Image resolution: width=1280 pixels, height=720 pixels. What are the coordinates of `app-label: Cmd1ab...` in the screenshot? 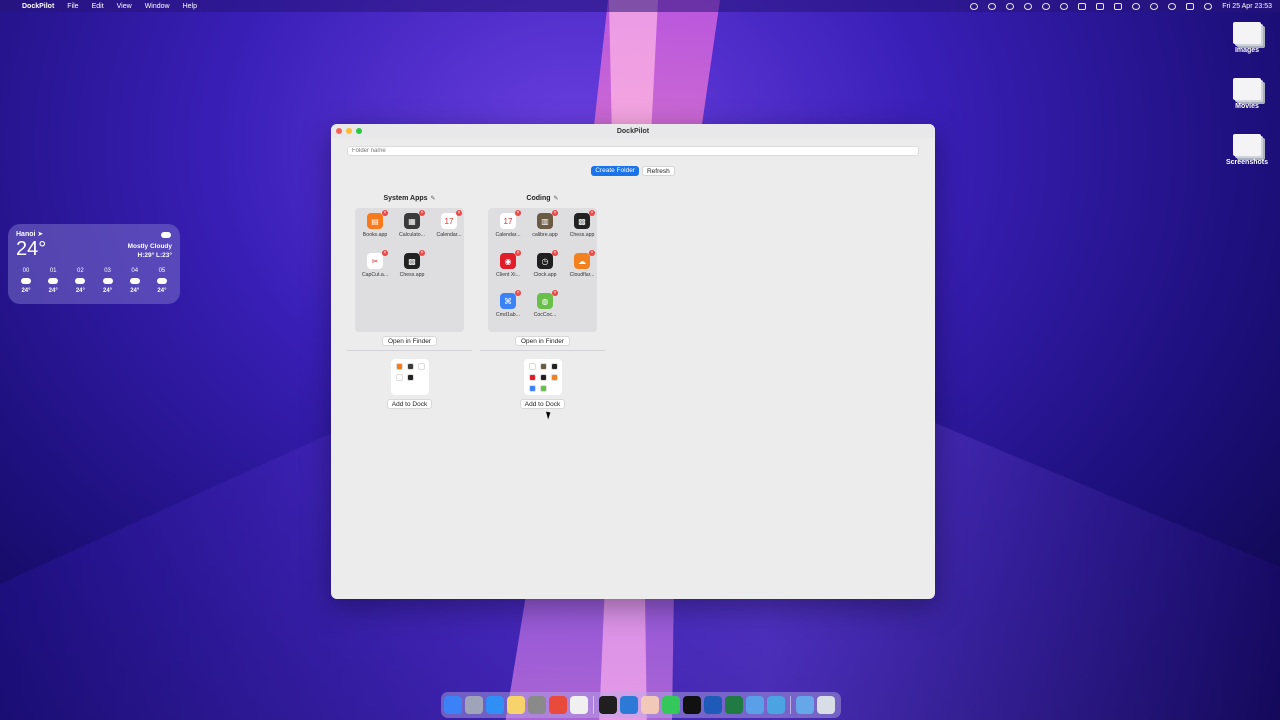 It's located at (508, 315).